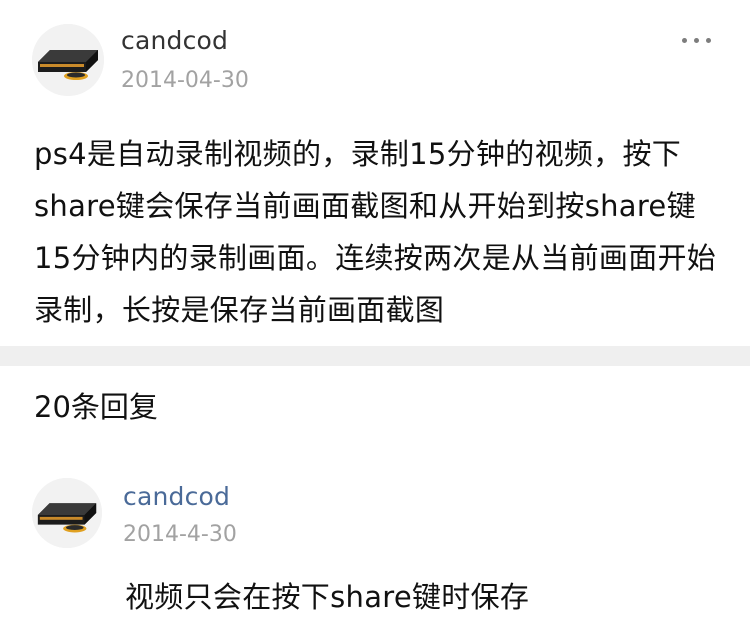 The height and width of the screenshot is (641, 750). Describe the element at coordinates (375, 356) in the screenshot. I see `section-divider` at that location.